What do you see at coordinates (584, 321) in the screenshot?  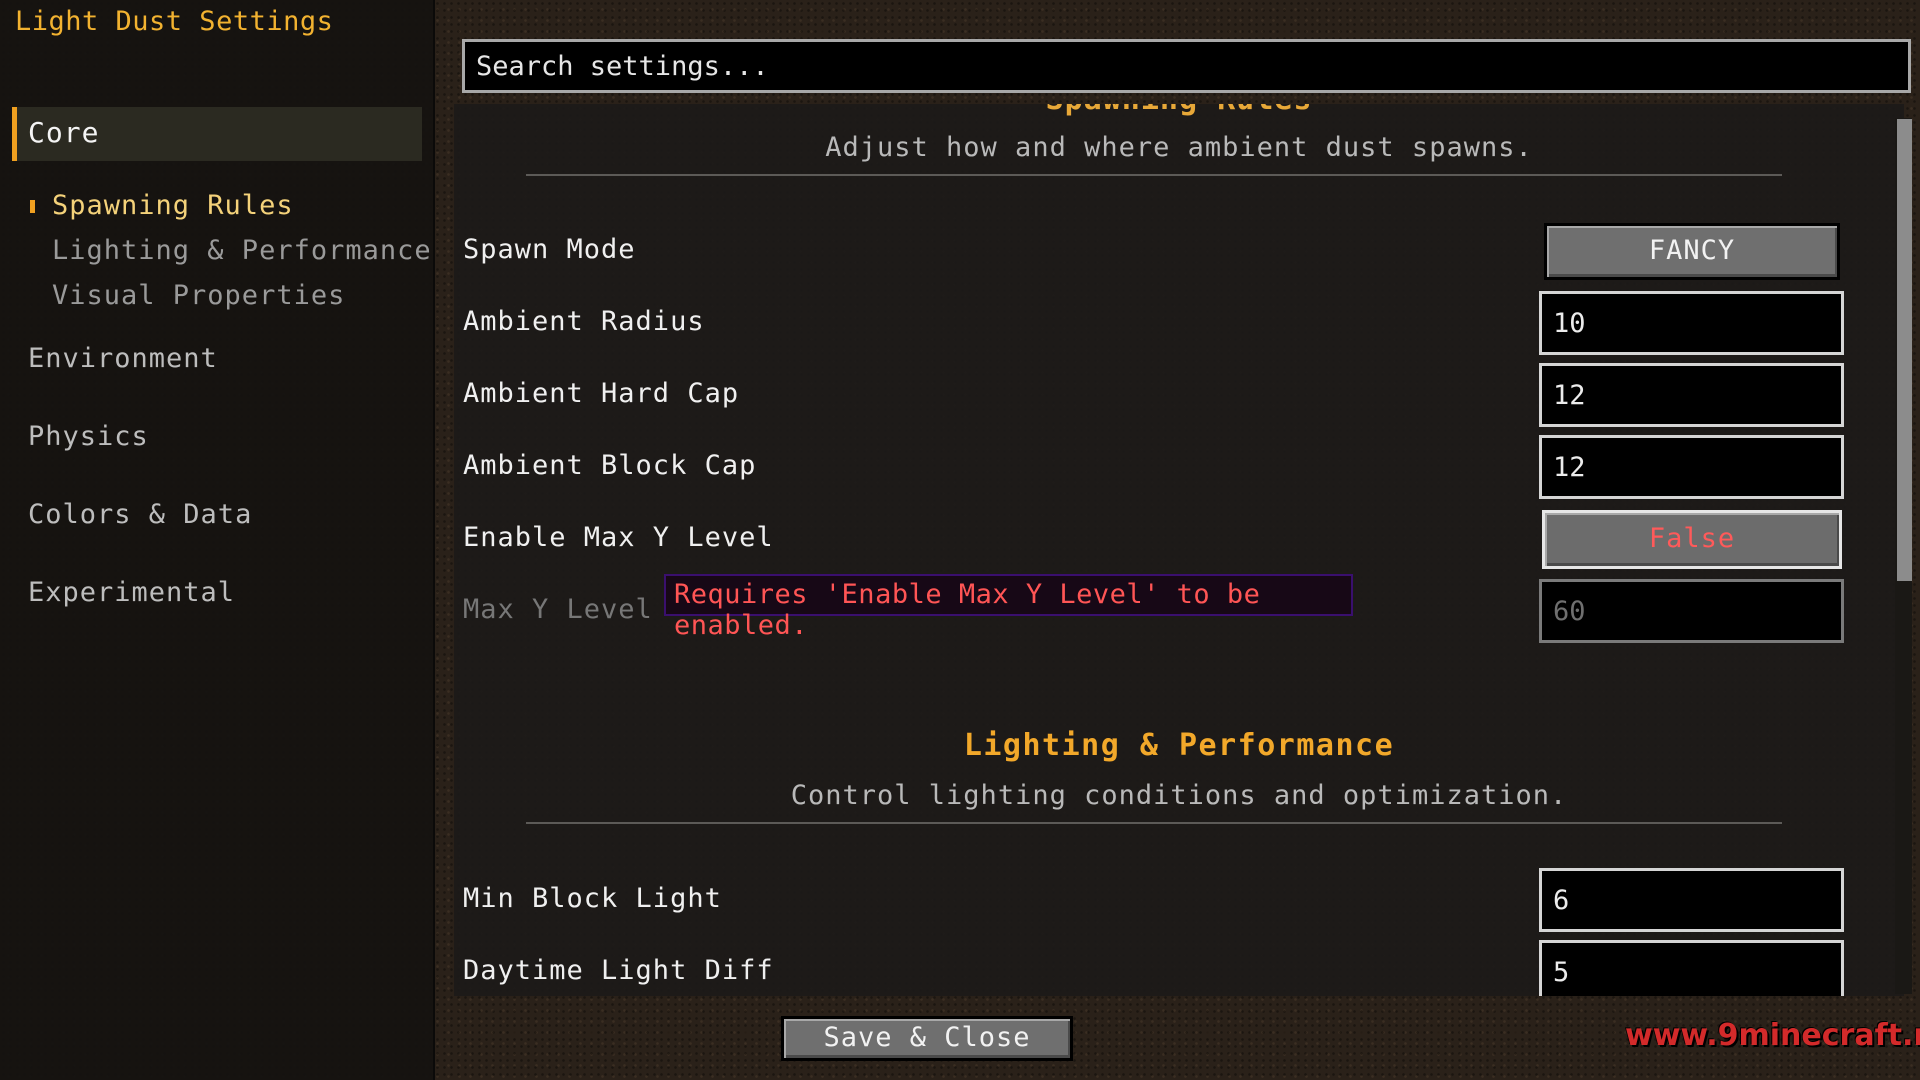 I see `ambient-radius-label: Ambient Radius` at bounding box center [584, 321].